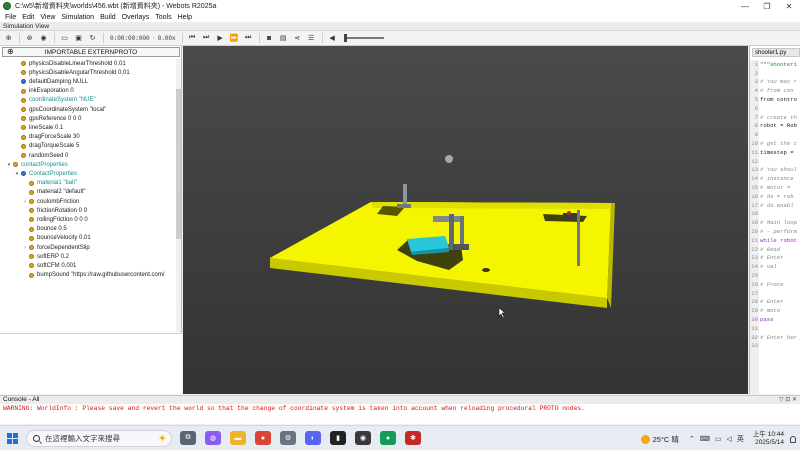  I want to click on more-button: ☰, so click(311, 38).